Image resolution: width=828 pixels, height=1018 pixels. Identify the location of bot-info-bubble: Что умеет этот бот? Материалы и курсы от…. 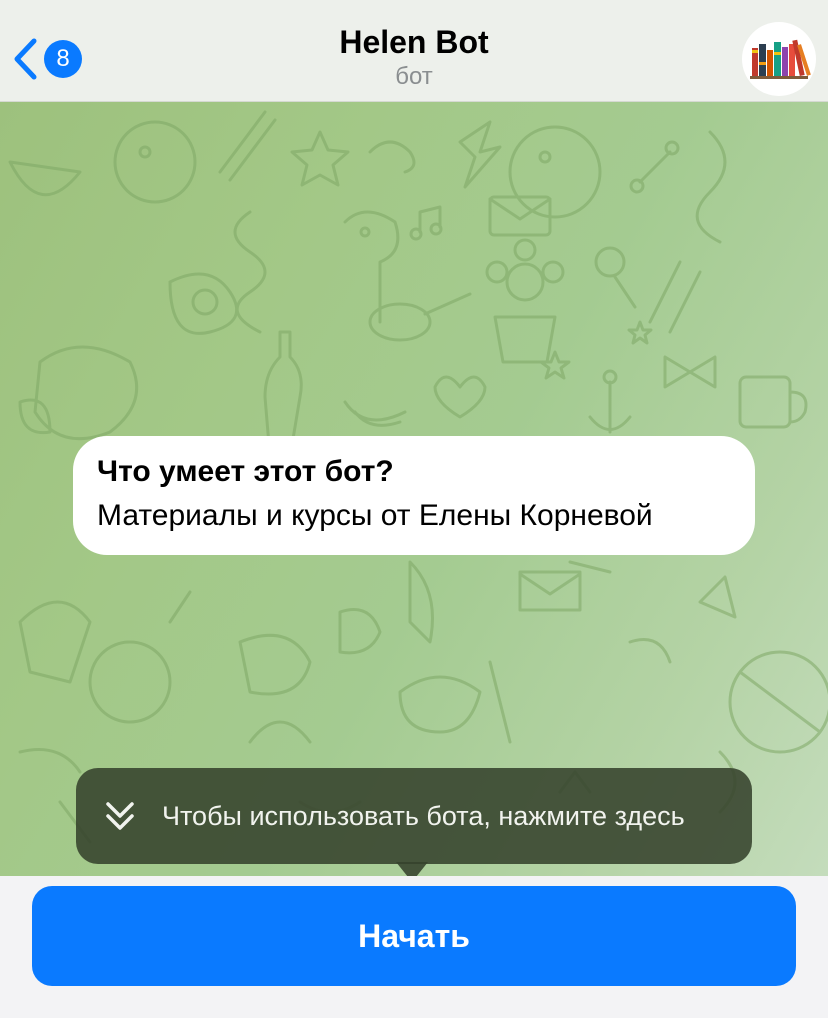
(414, 495).